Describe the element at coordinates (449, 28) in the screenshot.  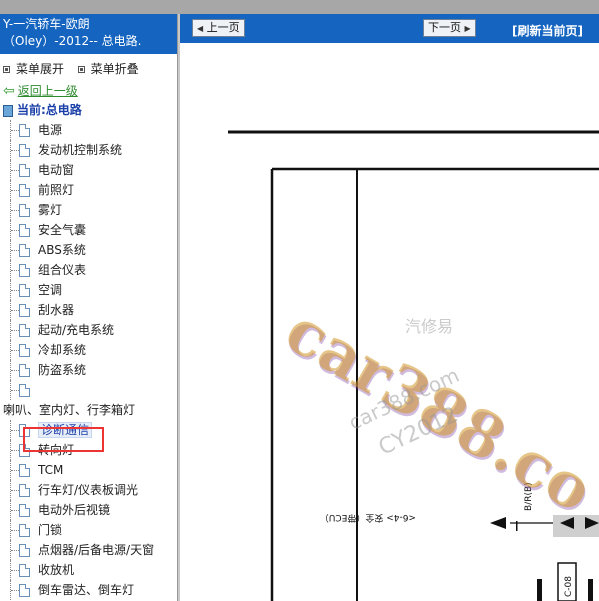
I see `next-page-button: 下一页 ▶` at that location.